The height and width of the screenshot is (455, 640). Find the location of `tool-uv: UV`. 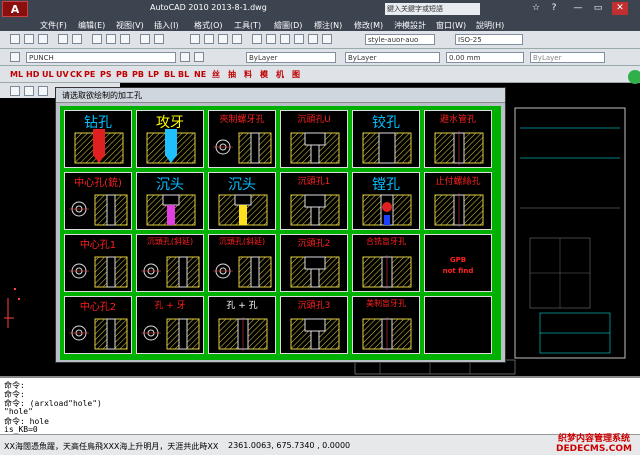

tool-uv: UV is located at coordinates (62, 74).